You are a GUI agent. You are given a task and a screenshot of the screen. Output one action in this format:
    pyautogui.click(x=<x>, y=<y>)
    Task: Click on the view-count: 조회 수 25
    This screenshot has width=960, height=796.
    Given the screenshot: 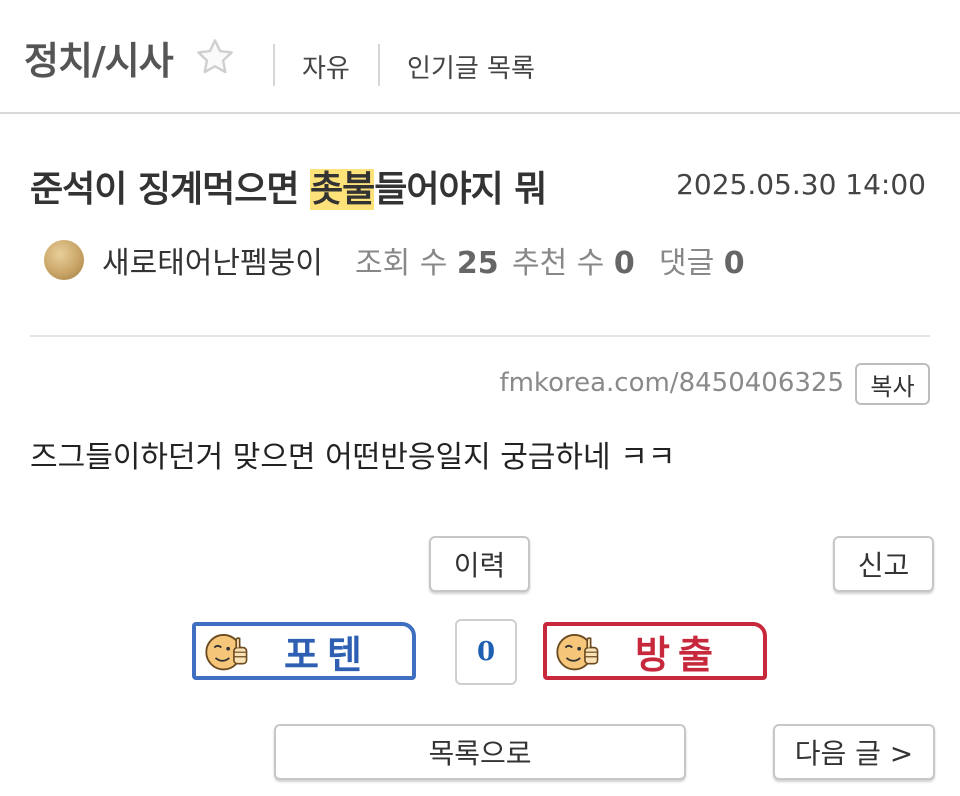 What is the action you would take?
    pyautogui.click(x=427, y=260)
    